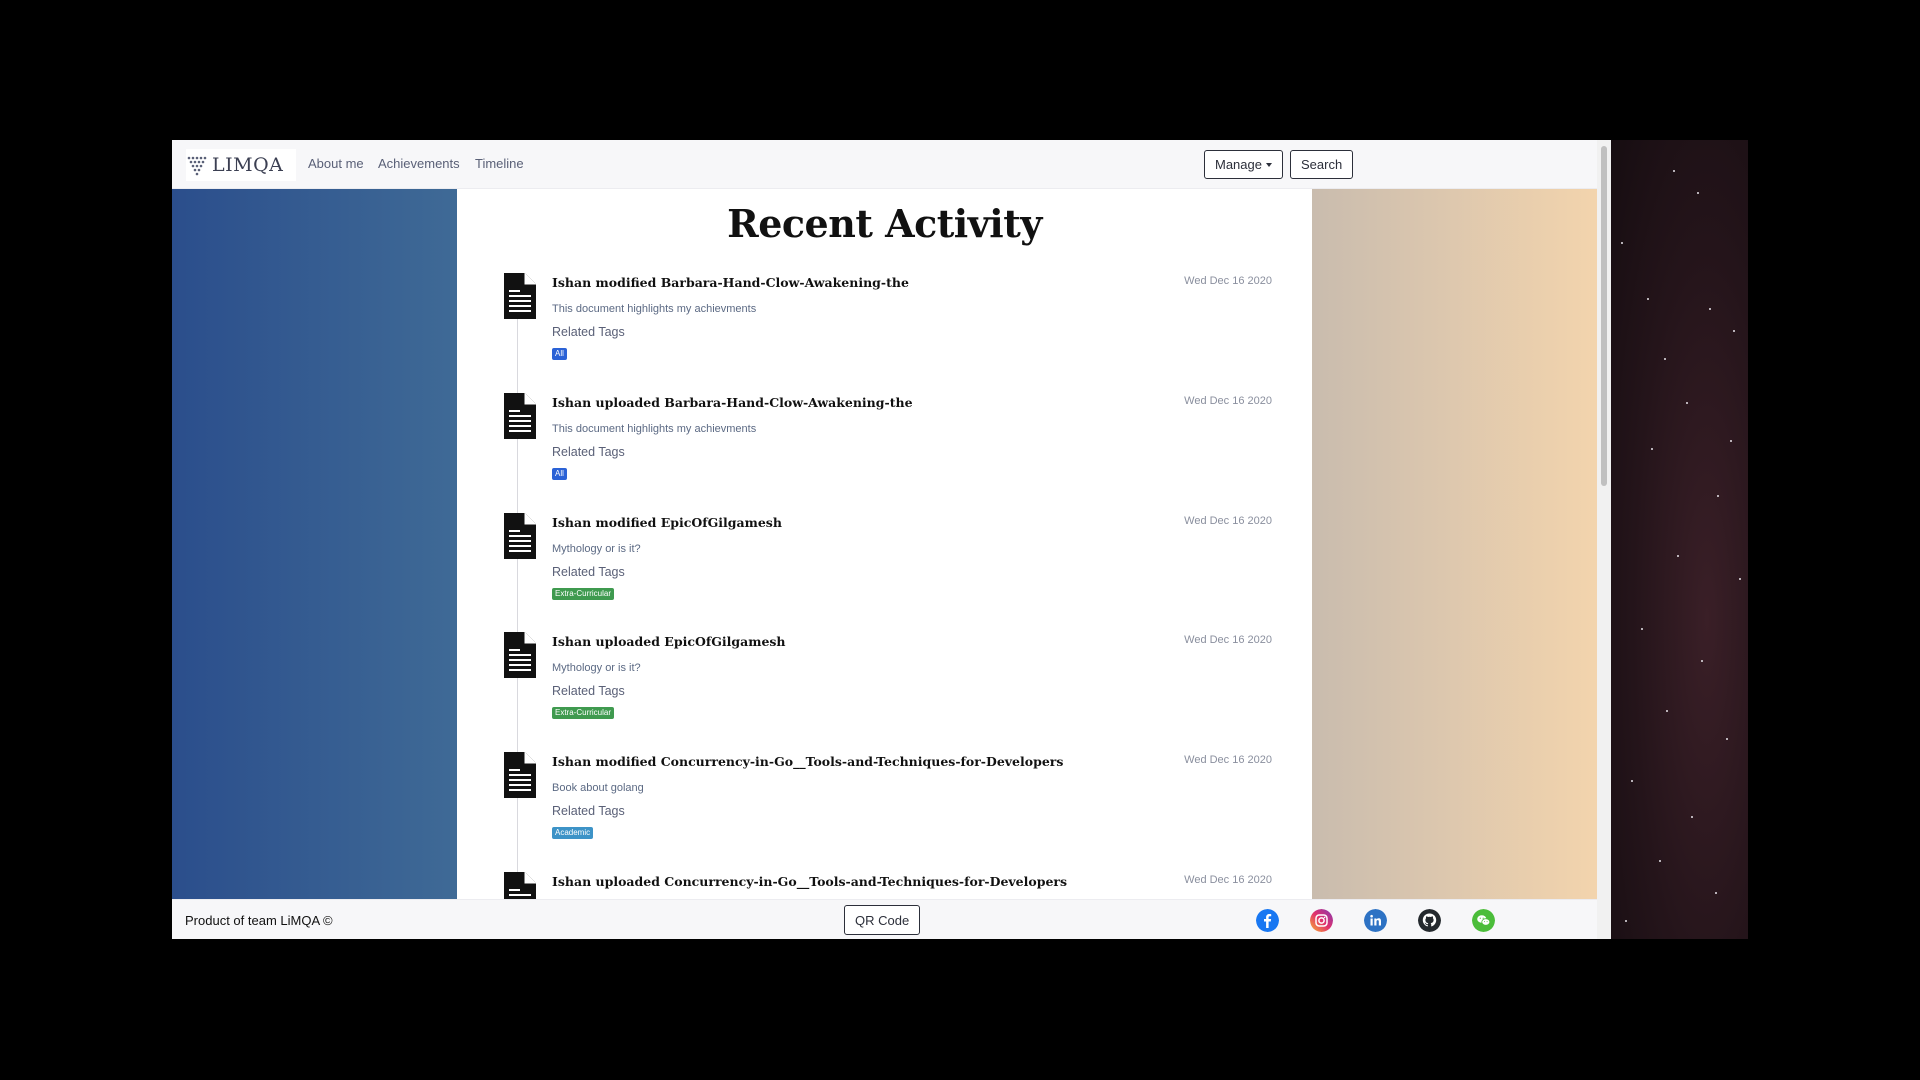 This screenshot has width=1920, height=1080. Describe the element at coordinates (1267, 920) in the screenshot. I see `facebook-icon` at that location.